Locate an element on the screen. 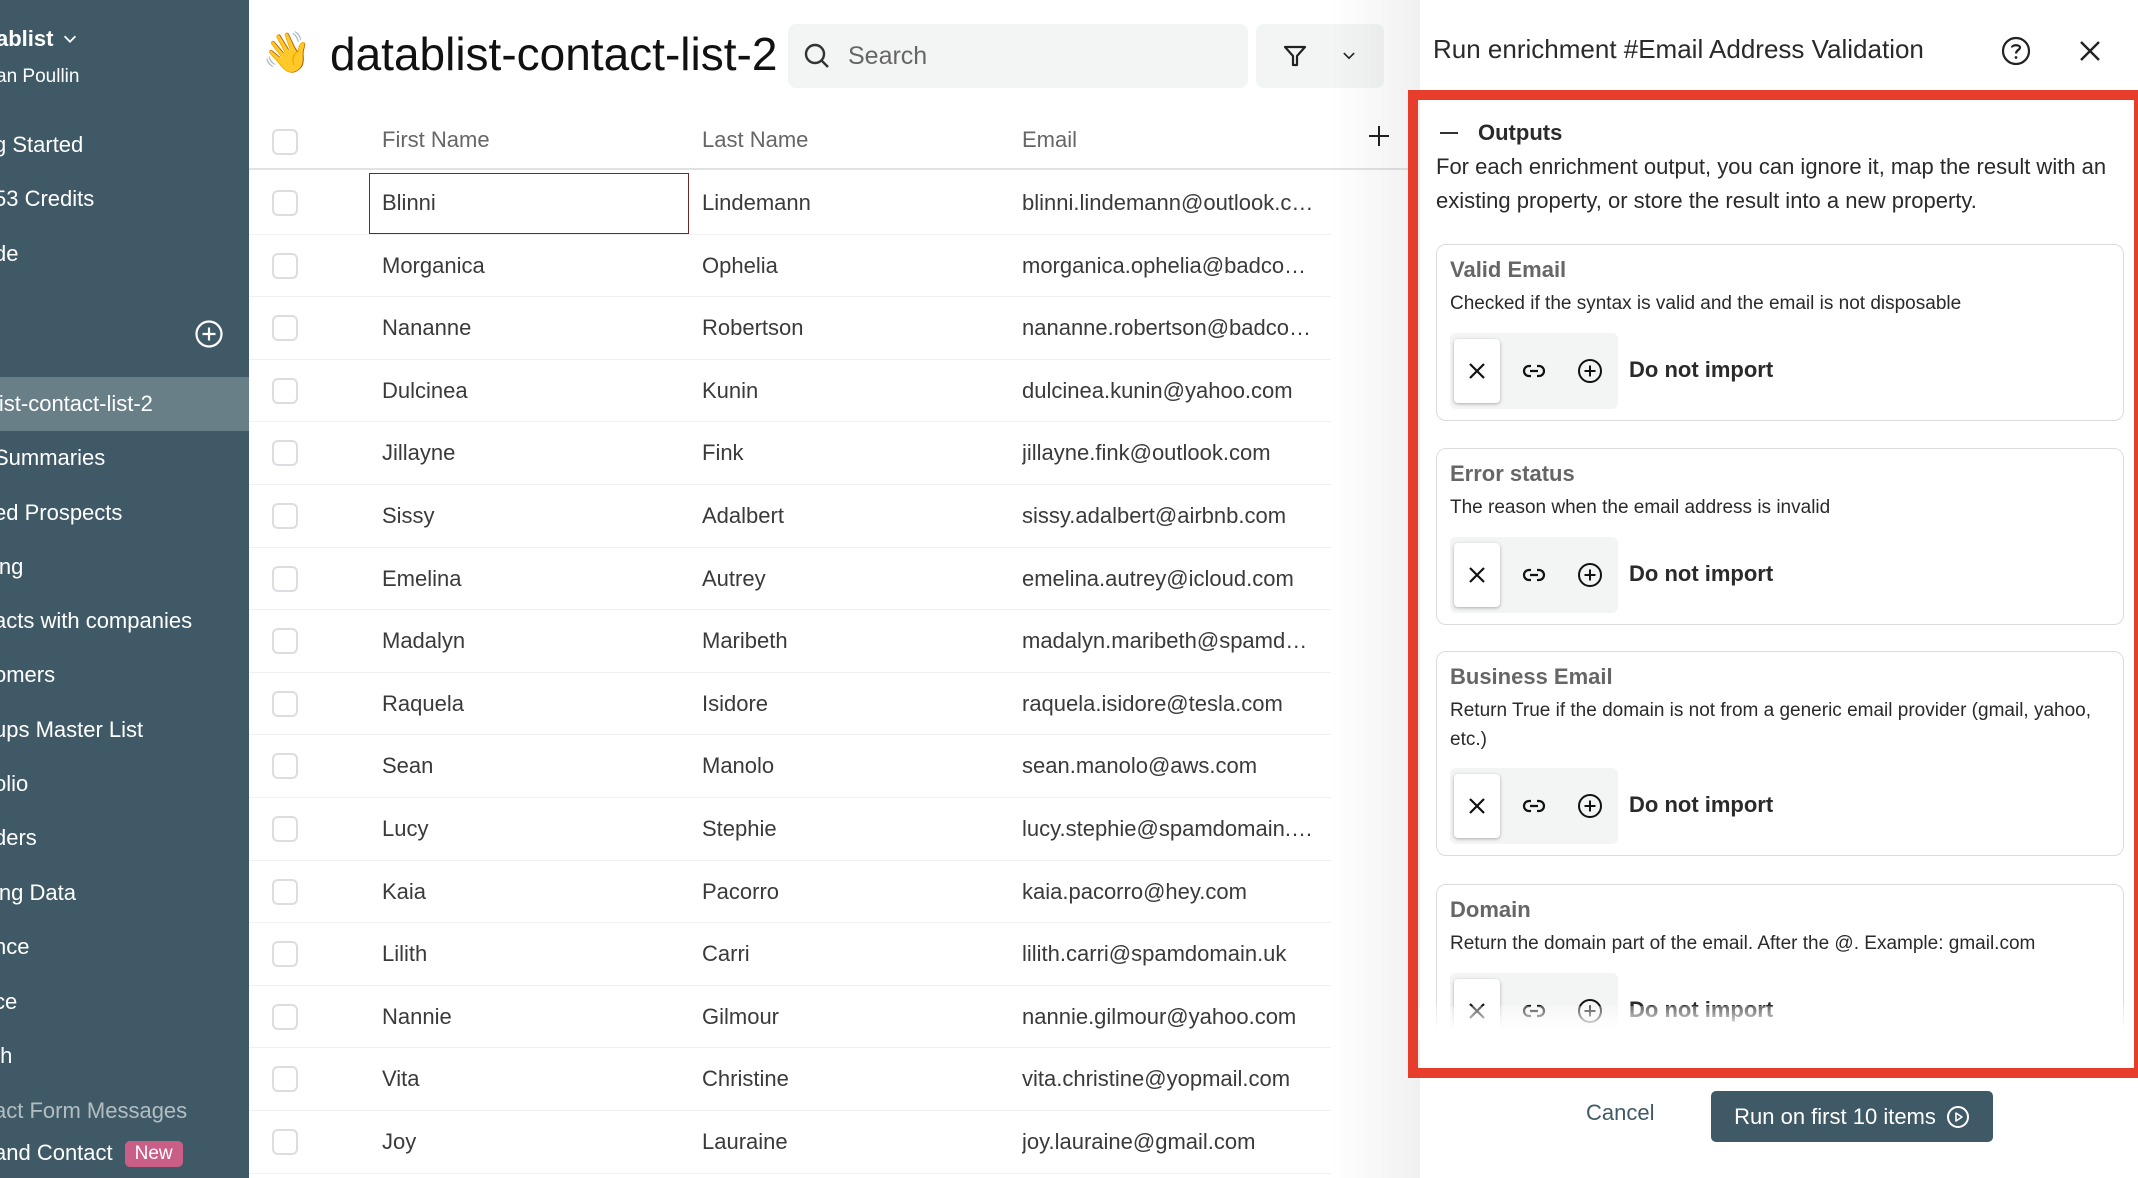 The height and width of the screenshot is (1178, 2138). last-name-cell: Carri is located at coordinates (852, 954).